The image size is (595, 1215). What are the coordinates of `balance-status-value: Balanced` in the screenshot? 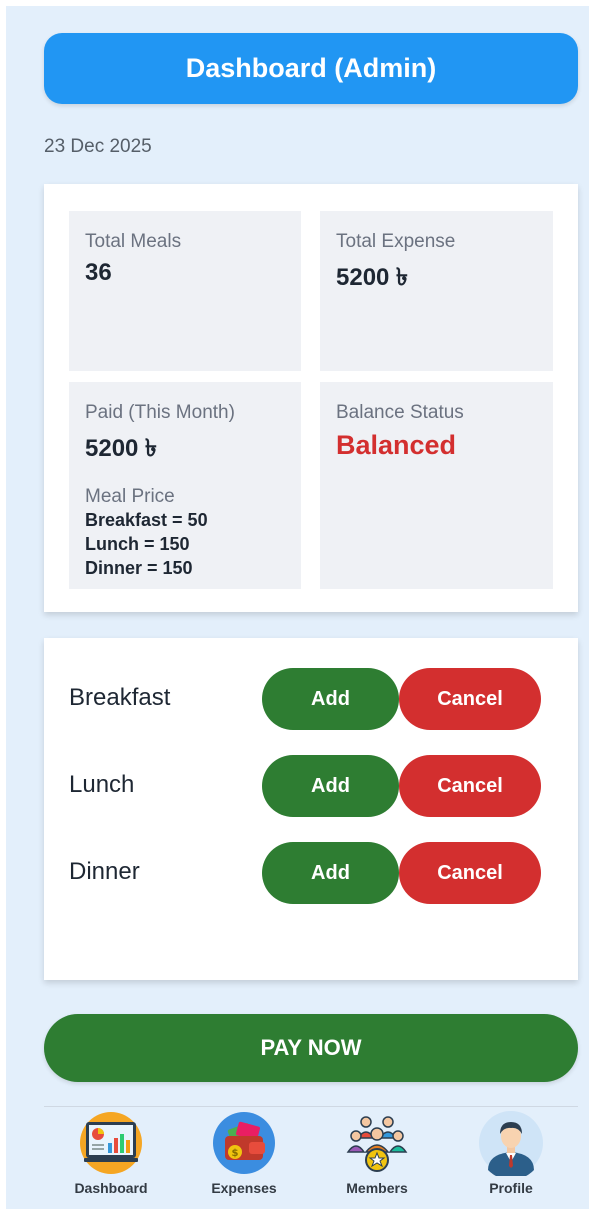 It's located at (396, 445).